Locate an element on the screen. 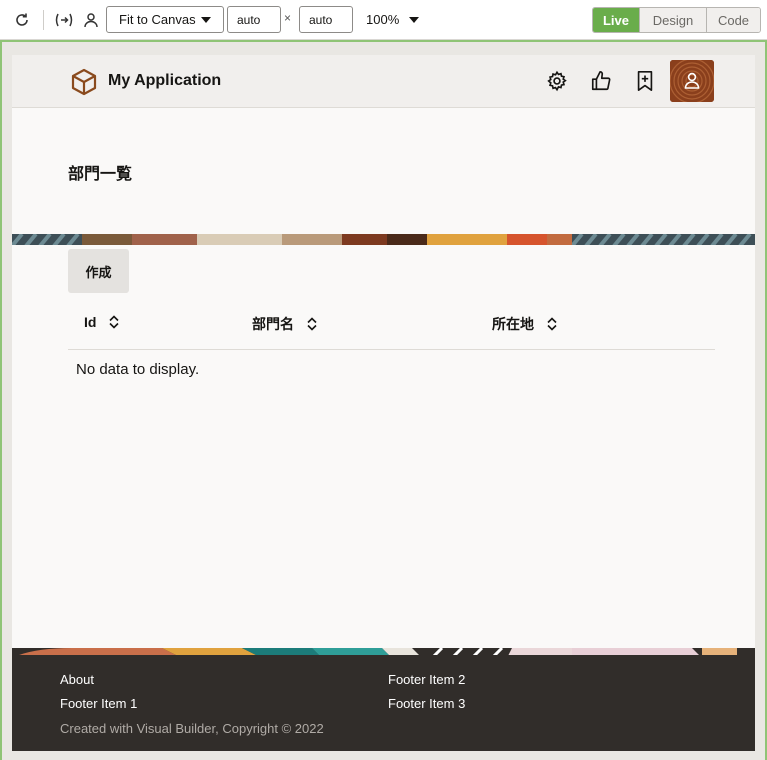 The height and width of the screenshot is (760, 767). mode-live-button: Live is located at coordinates (616, 20).